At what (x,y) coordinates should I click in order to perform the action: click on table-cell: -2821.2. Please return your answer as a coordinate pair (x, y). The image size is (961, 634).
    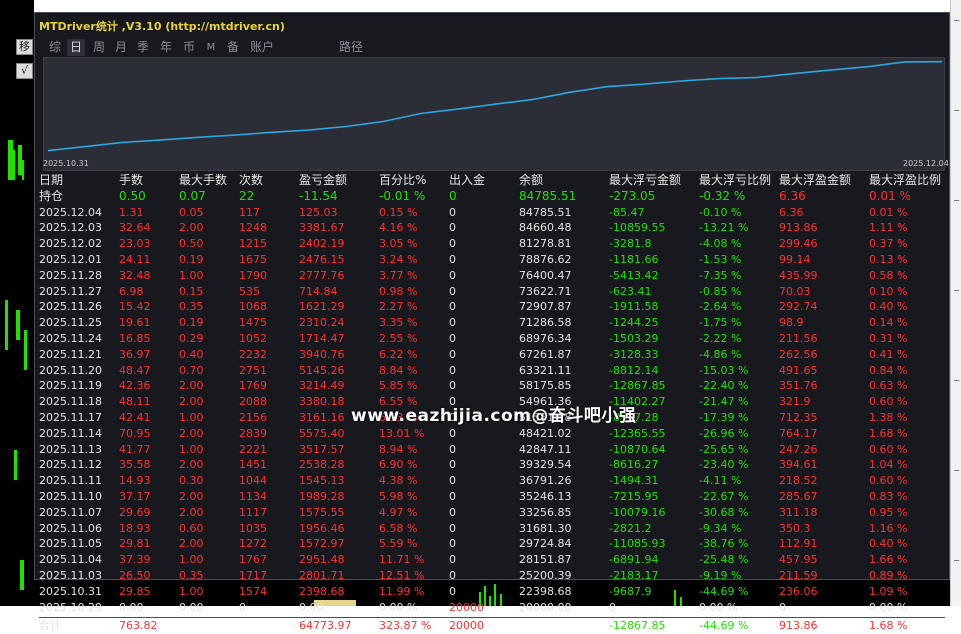
    Looking at the image, I should click on (630, 528).